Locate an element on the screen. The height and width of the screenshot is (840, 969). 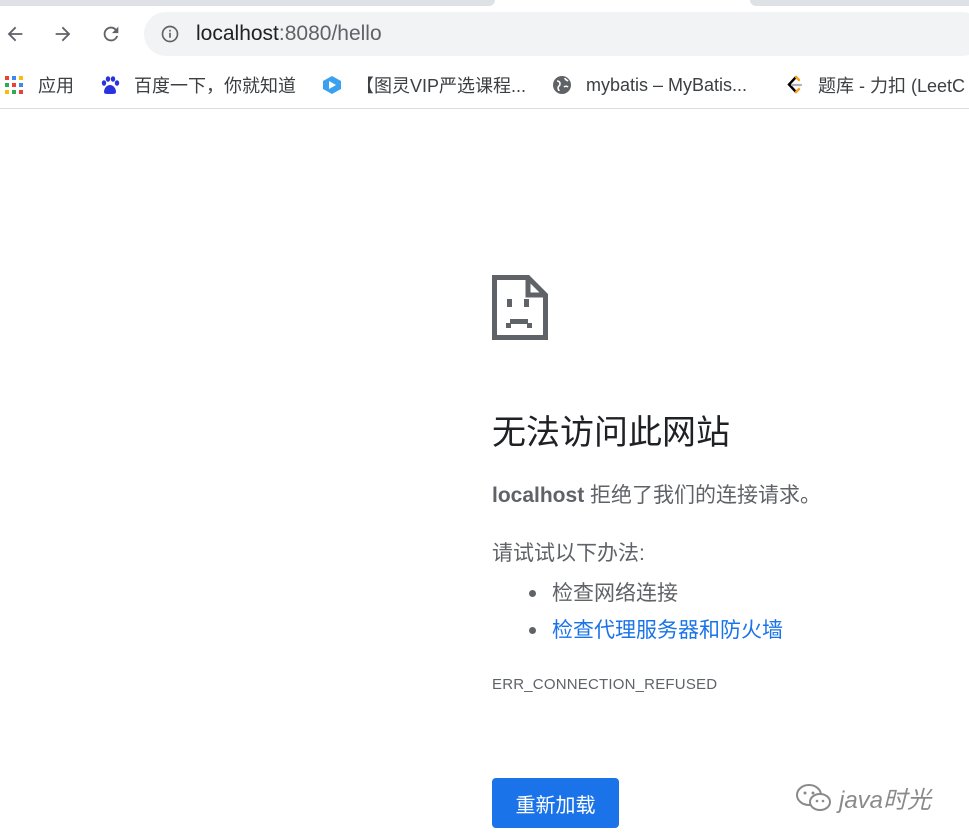
back-button is located at coordinates (15, 34).